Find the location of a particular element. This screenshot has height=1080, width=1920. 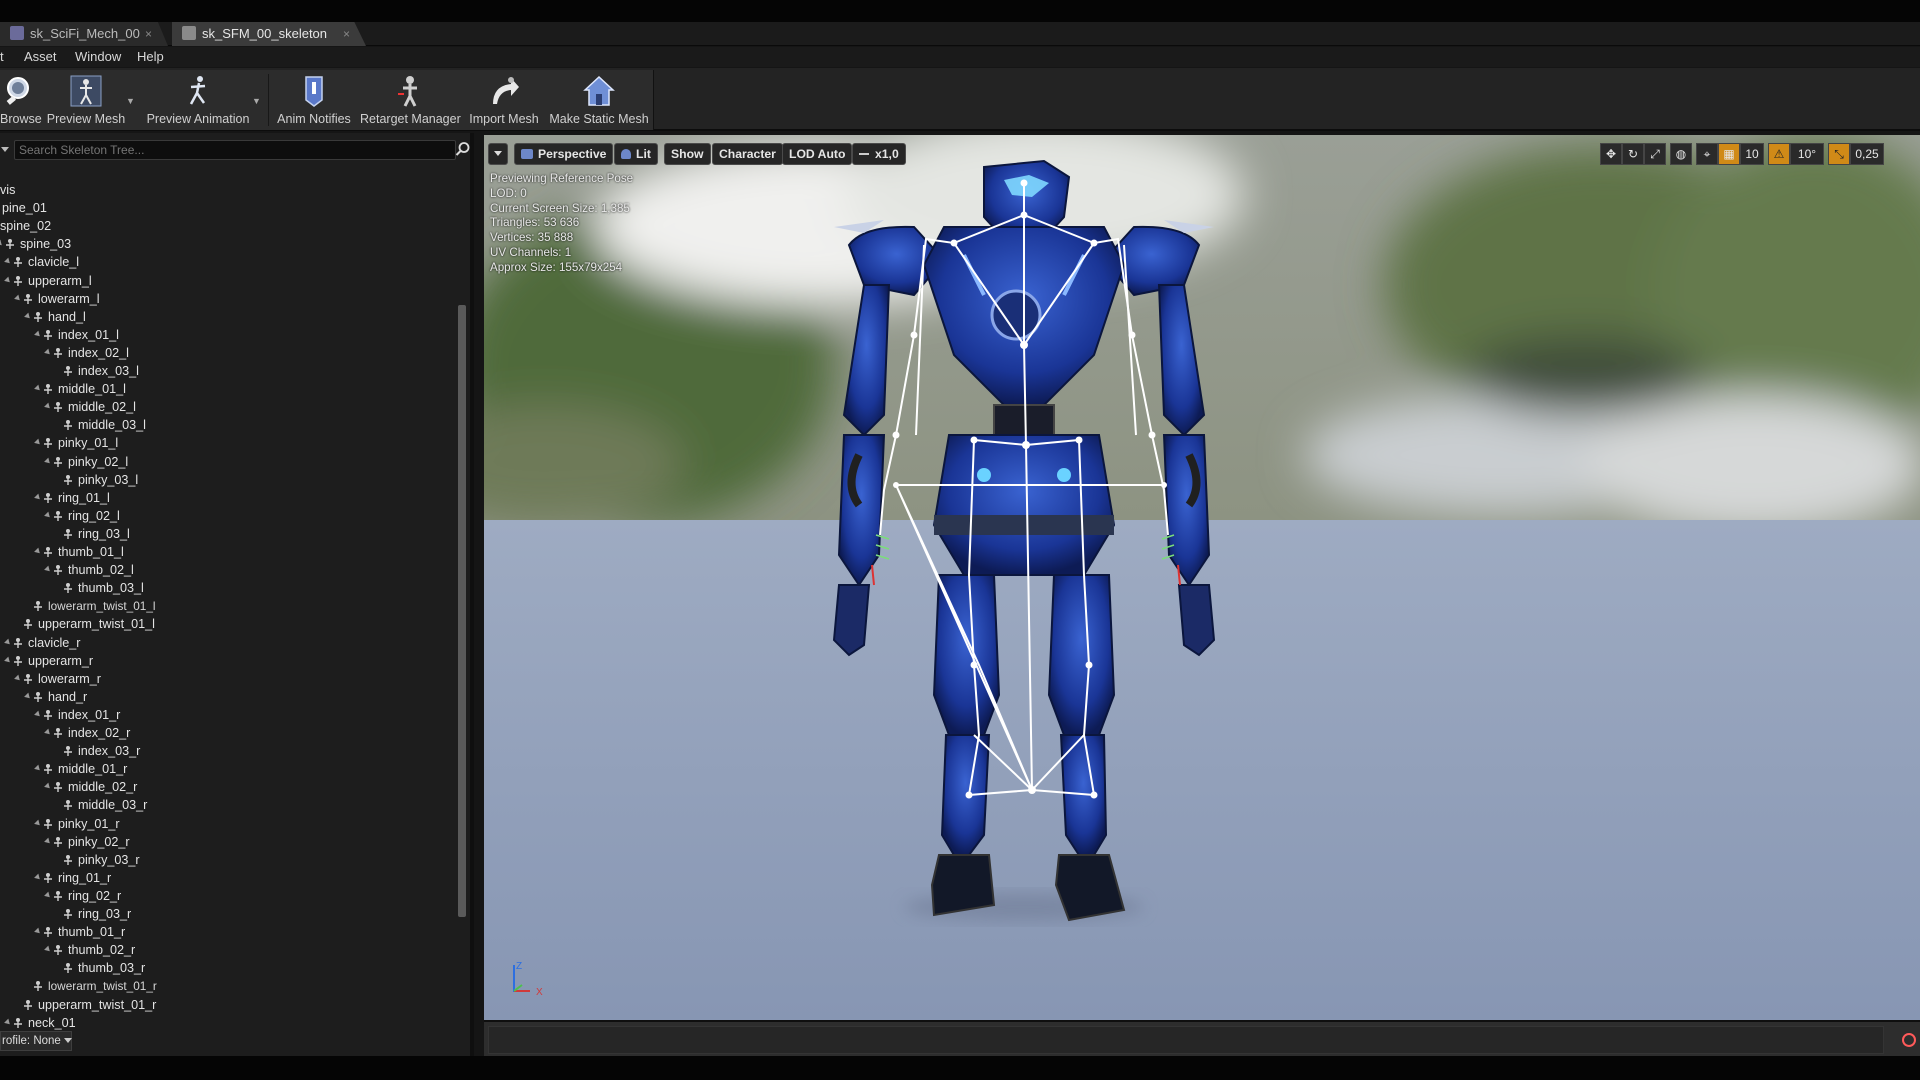

grid-snap-value: 10 is located at coordinates (1752, 154).